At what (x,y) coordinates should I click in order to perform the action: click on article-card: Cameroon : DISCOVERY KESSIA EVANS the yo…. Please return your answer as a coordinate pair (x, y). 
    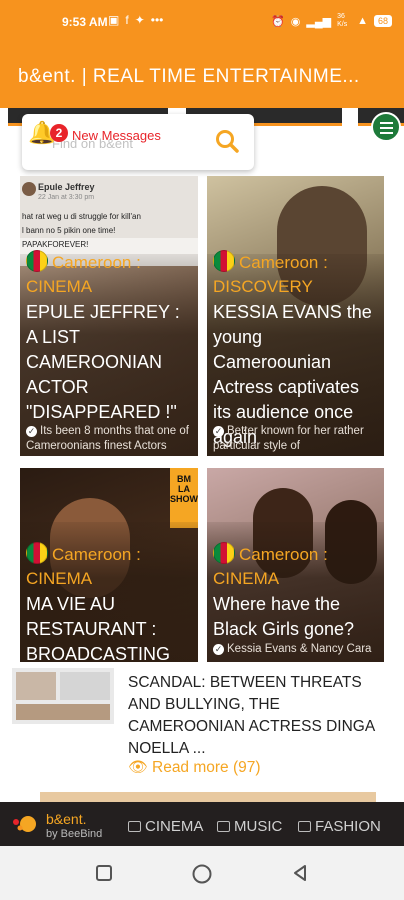
    Looking at the image, I should click on (295, 316).